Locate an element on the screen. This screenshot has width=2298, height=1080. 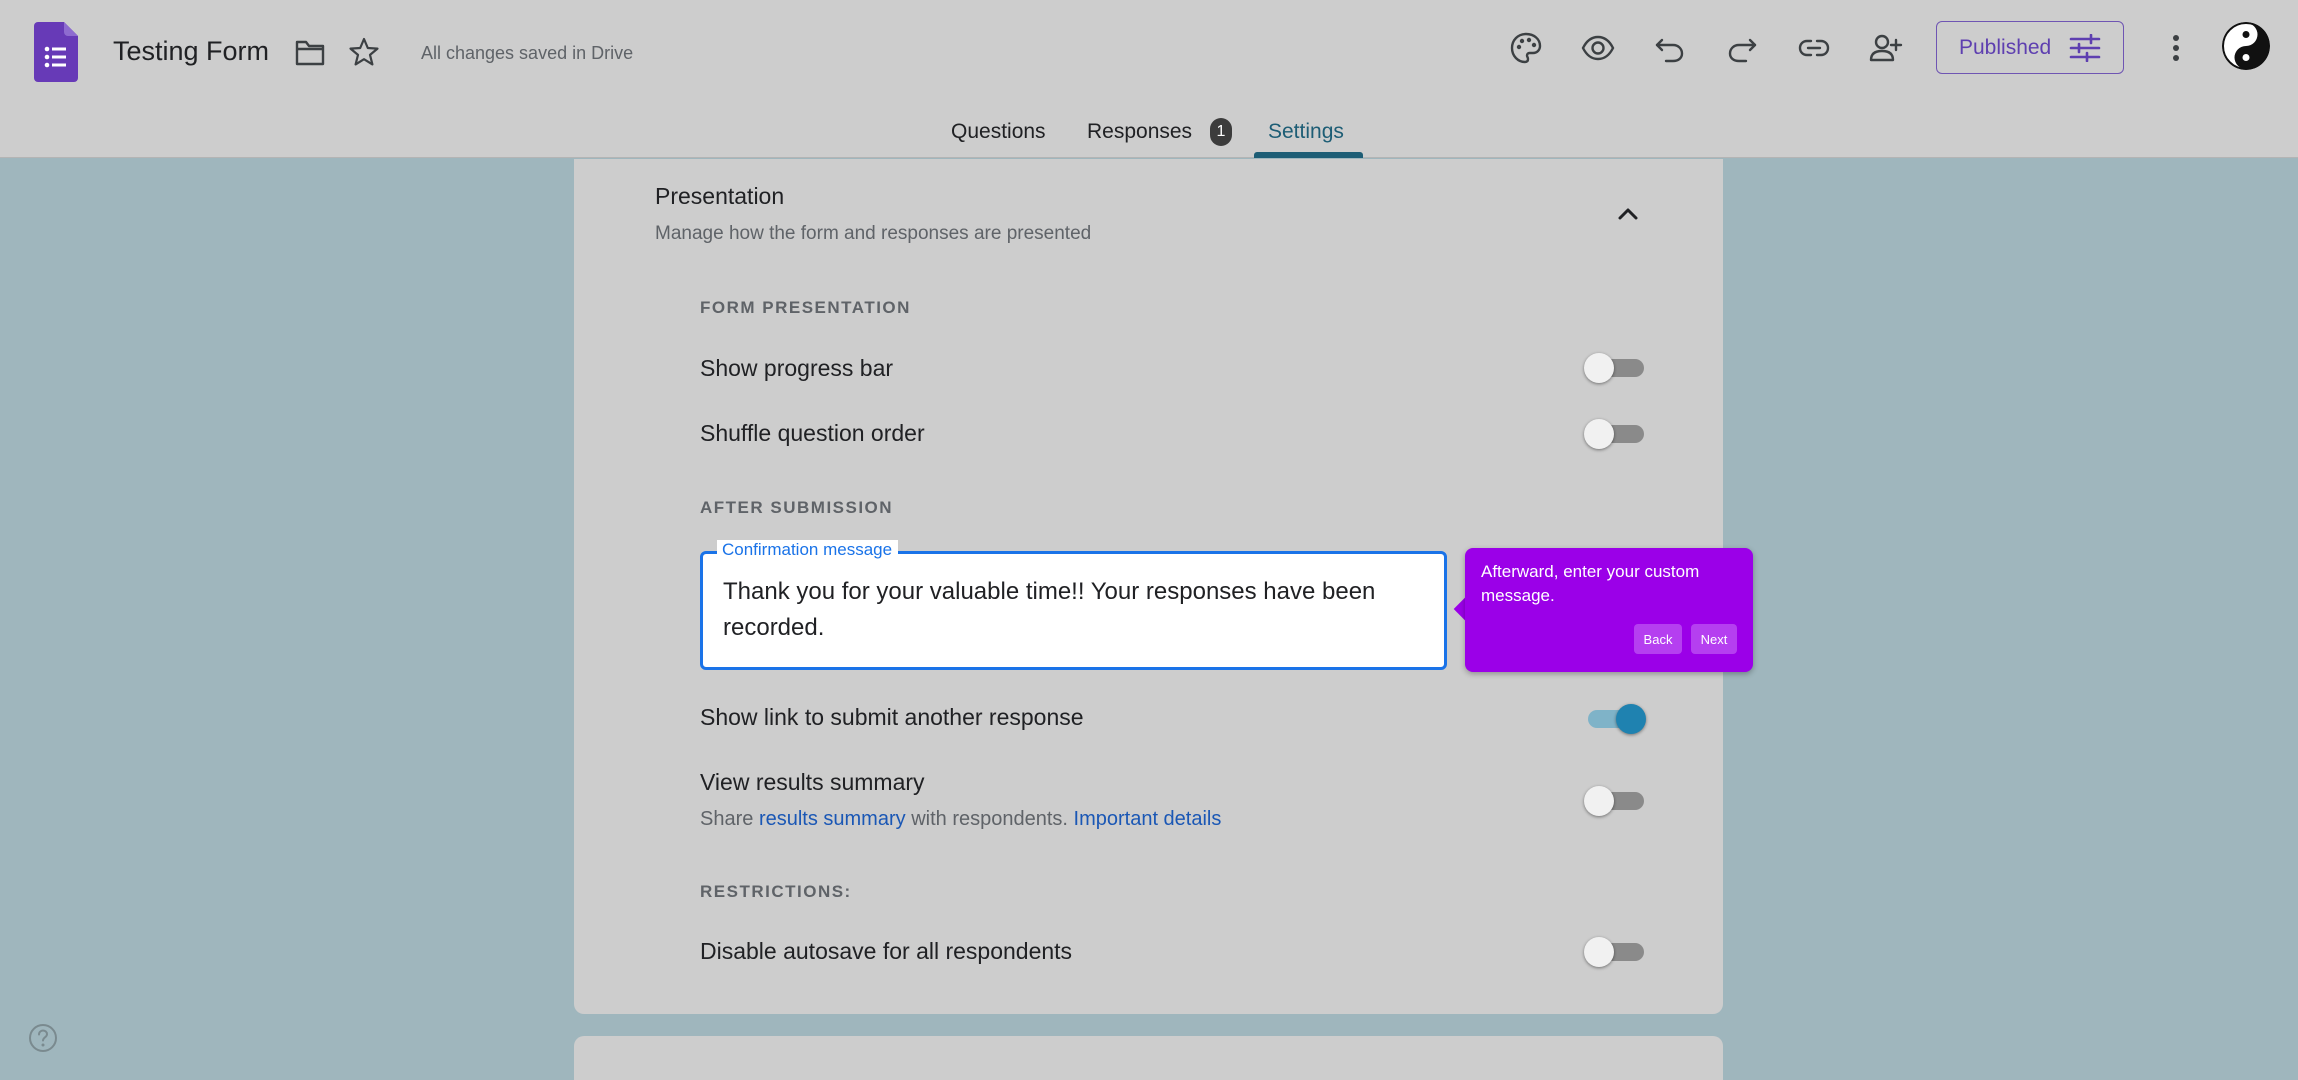
tab-questions: Questions is located at coordinates (998, 132).